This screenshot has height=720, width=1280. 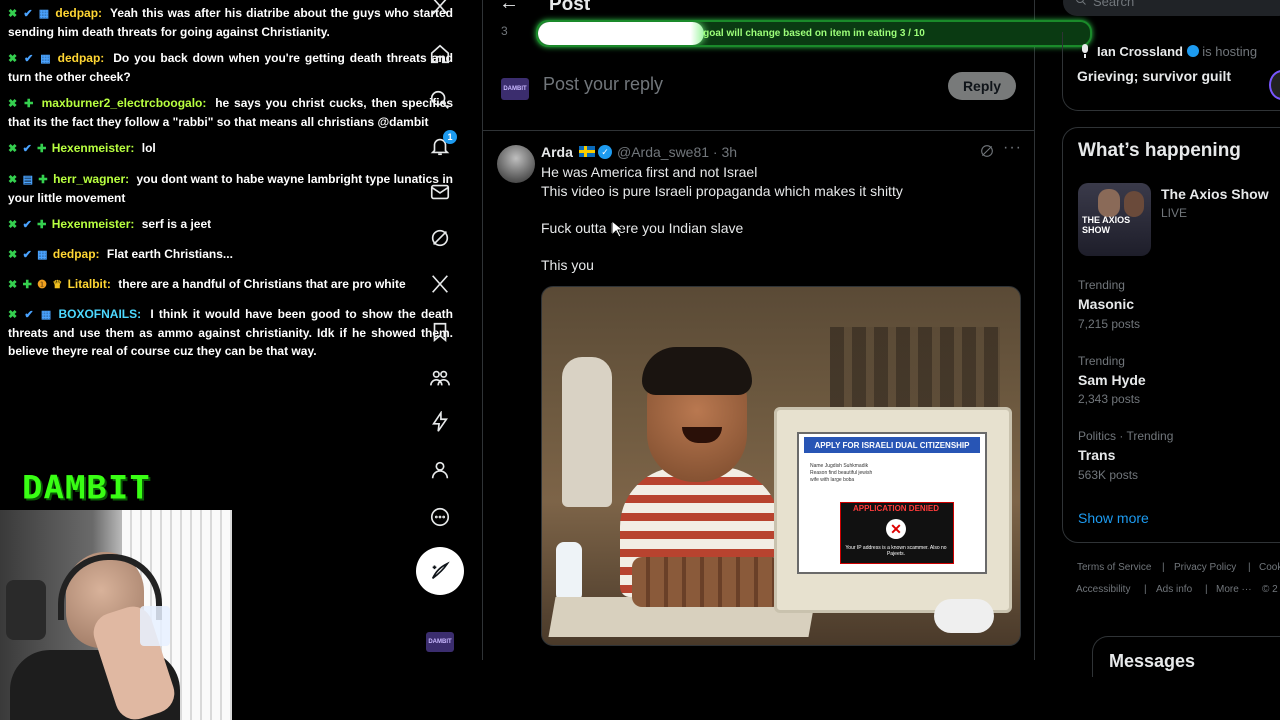 I want to click on show-more-link: Show more, so click(x=1113, y=518).